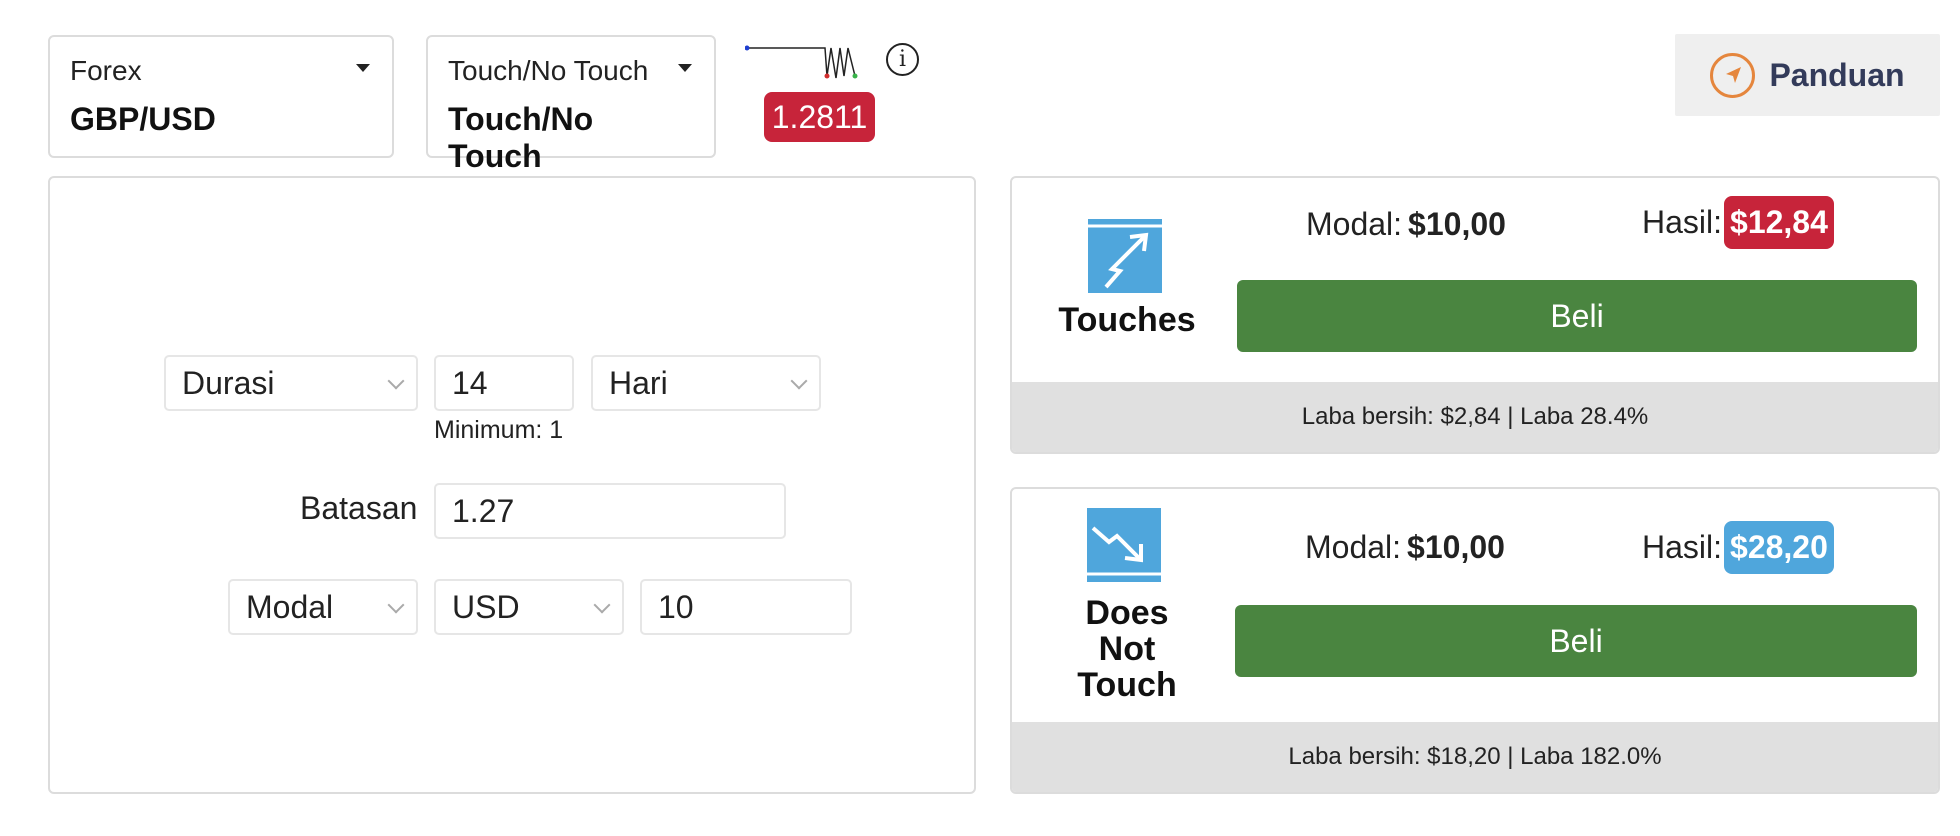  I want to click on info-icon: i, so click(902, 59).